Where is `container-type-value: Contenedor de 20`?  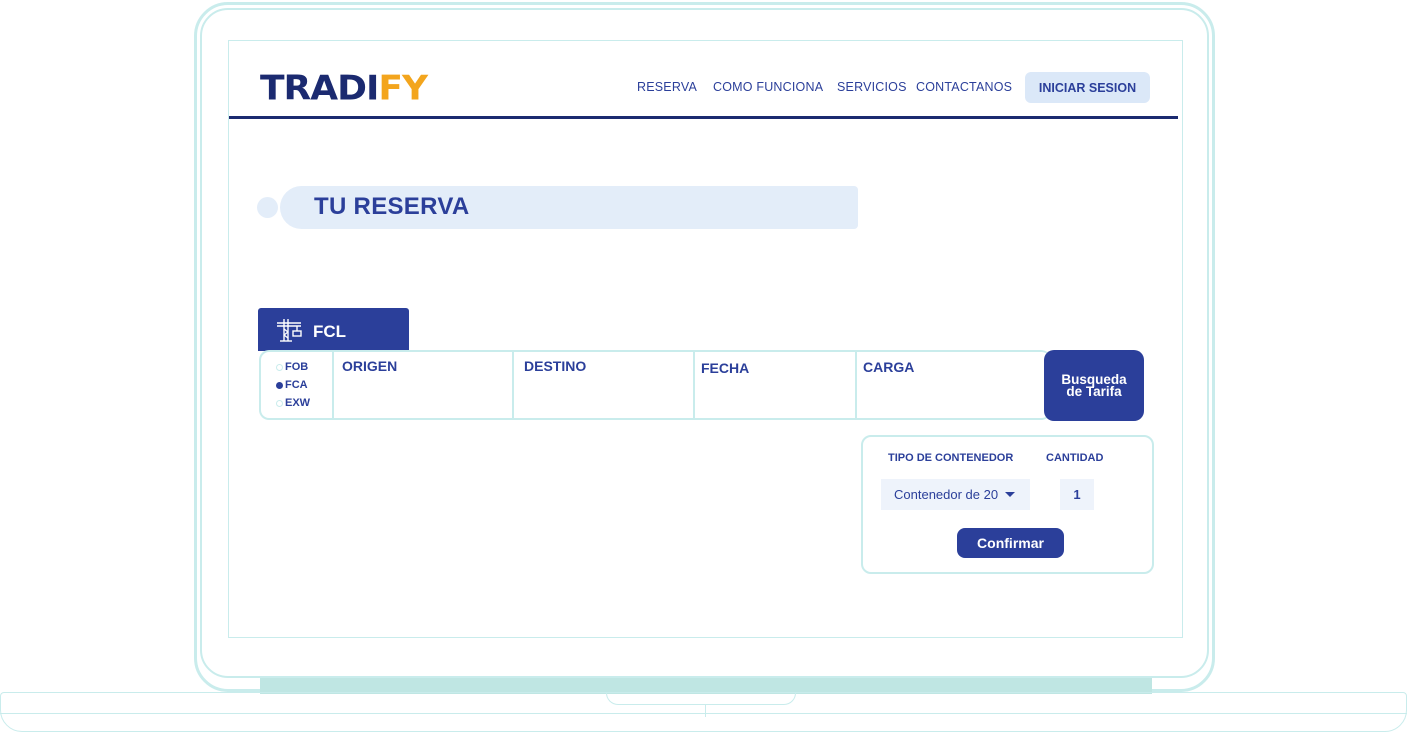
container-type-value: Contenedor de 20 is located at coordinates (946, 494).